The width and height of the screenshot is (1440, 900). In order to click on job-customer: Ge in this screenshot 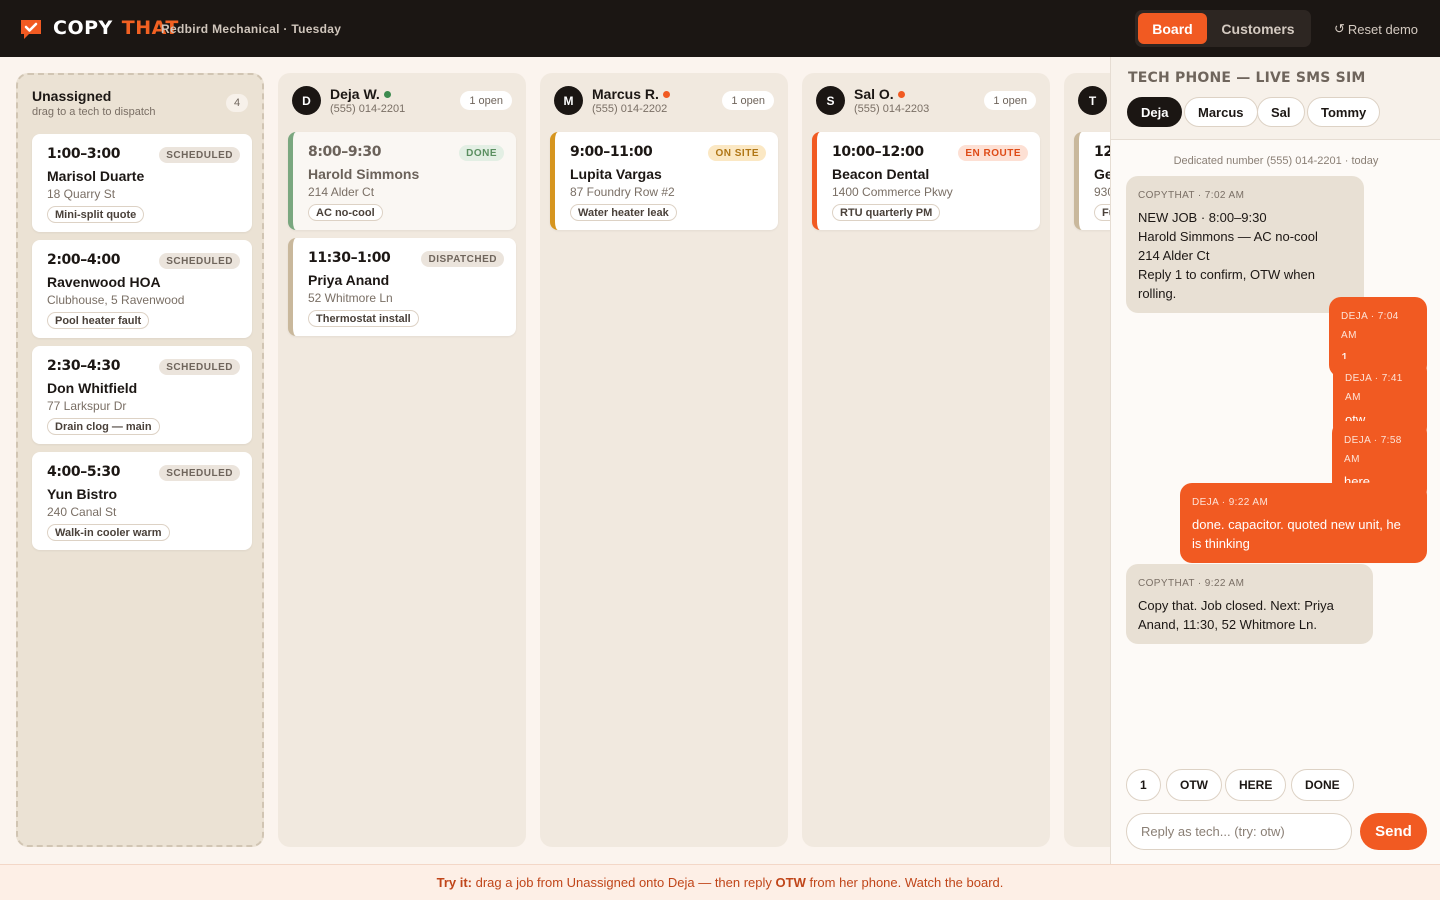, I will do `click(1102, 174)`.